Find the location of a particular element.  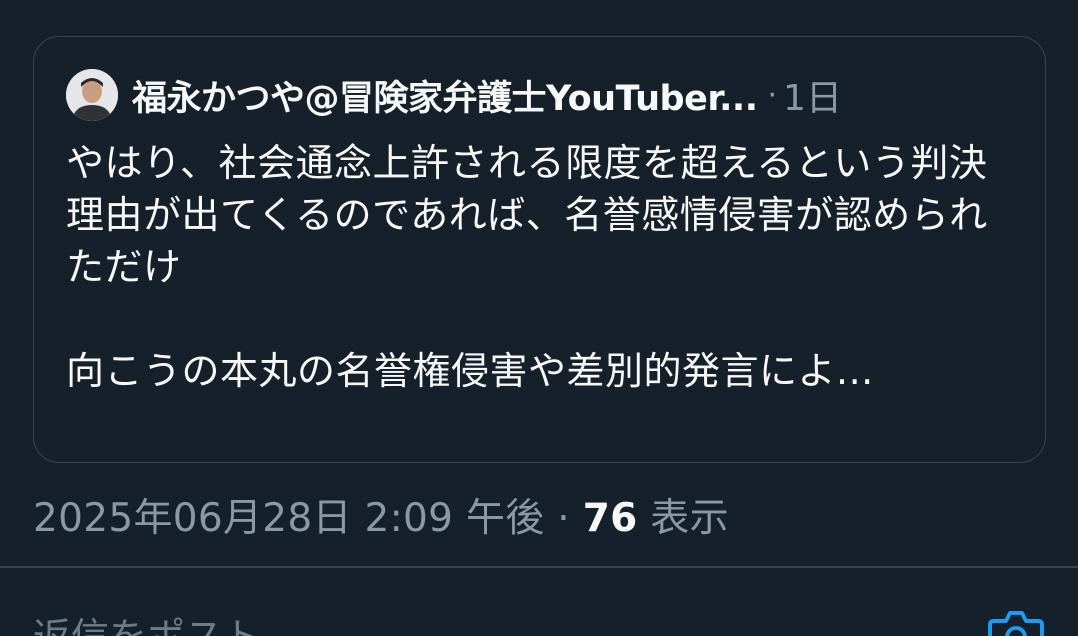

views-count: 76 is located at coordinates (610, 518).